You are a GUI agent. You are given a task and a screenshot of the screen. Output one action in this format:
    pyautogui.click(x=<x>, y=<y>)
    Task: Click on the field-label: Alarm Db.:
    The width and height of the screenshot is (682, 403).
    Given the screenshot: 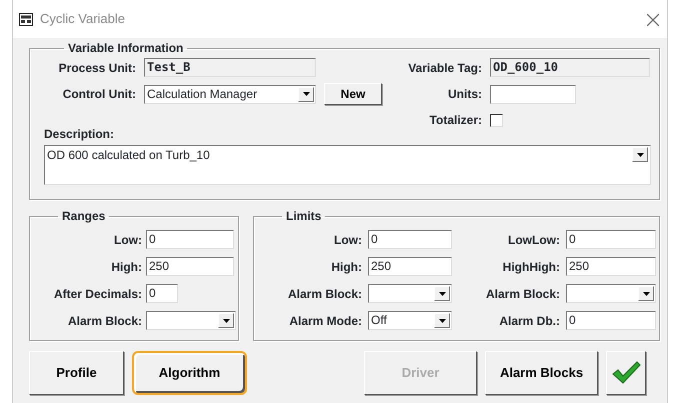 What is the action you would take?
    pyautogui.click(x=529, y=321)
    